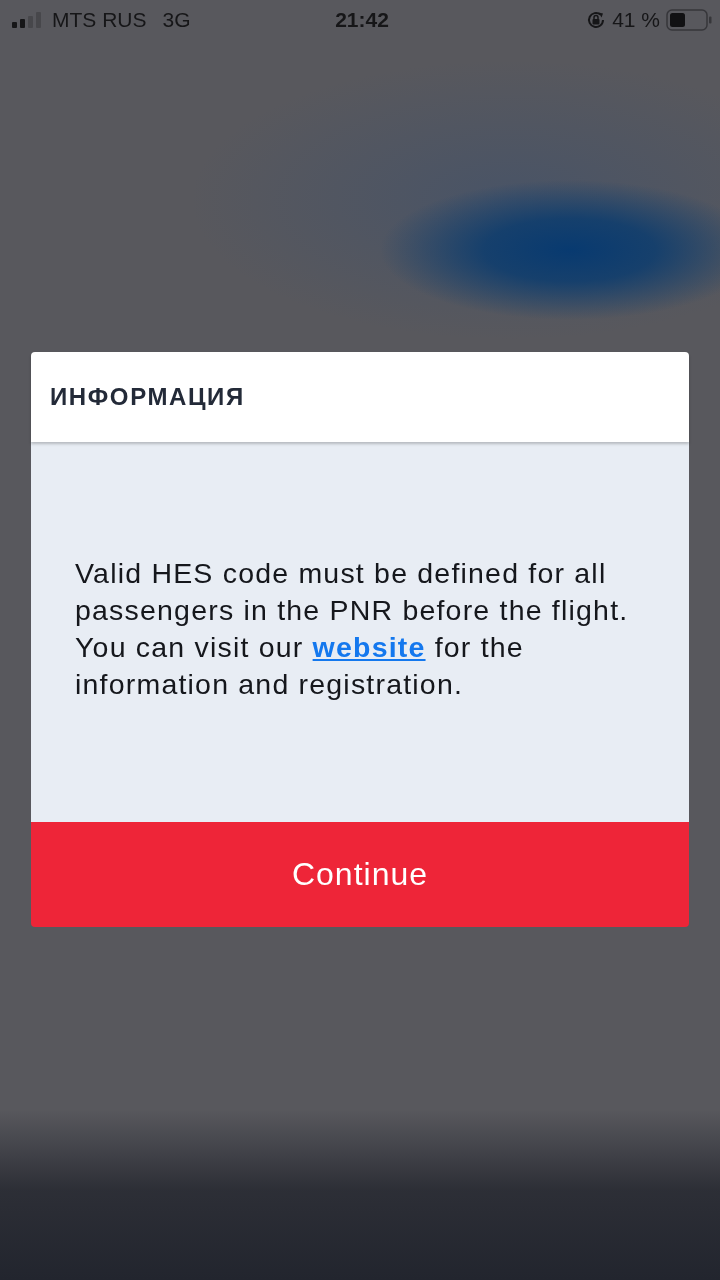 This screenshot has height=1280, width=720. Describe the element at coordinates (360, 874) in the screenshot. I see `continue-button: Continue` at that location.